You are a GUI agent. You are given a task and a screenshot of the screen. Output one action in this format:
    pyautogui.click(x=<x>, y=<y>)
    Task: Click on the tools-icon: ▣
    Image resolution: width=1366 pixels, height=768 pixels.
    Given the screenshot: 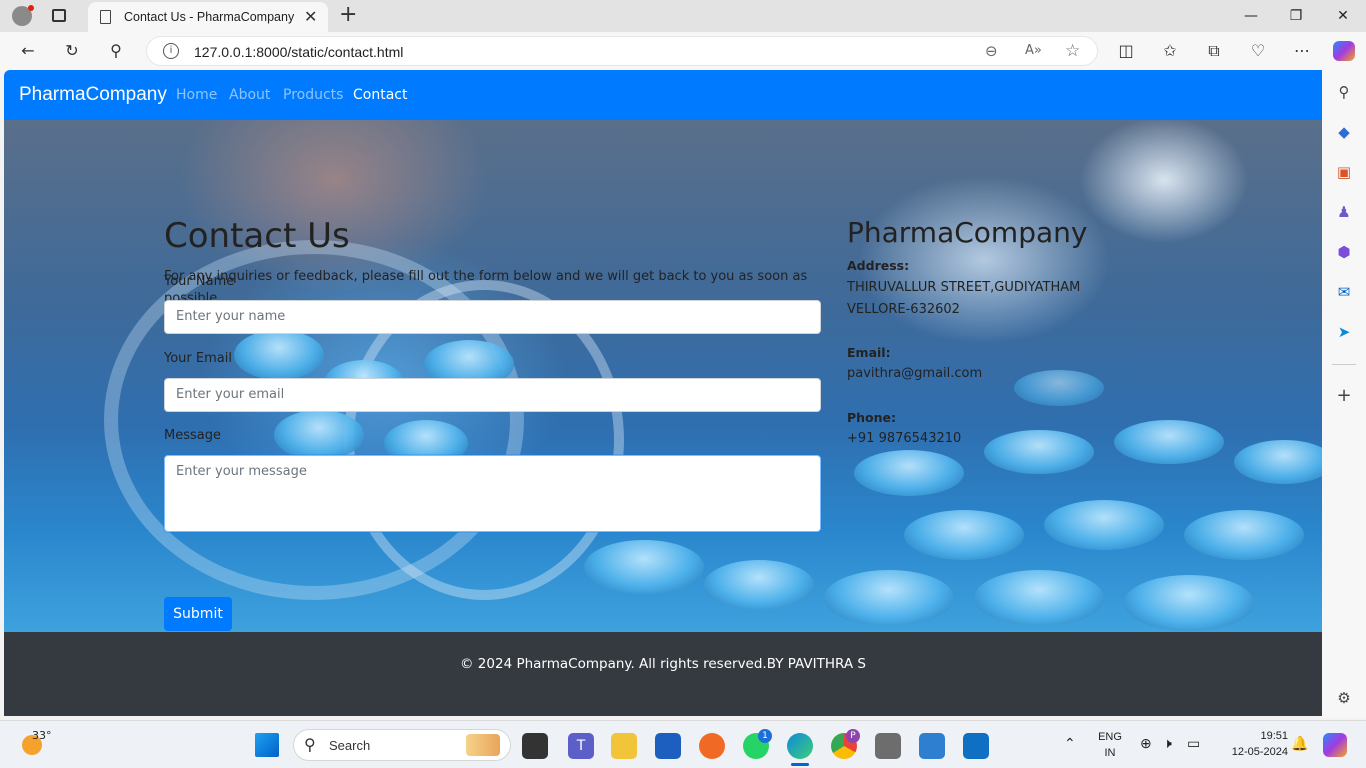 What is the action you would take?
    pyautogui.click(x=1344, y=172)
    